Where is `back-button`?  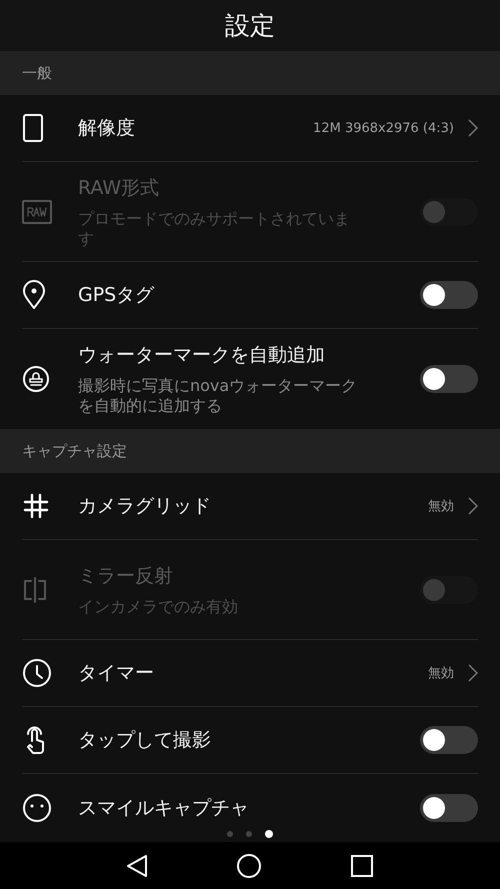
back-button is located at coordinates (137, 866).